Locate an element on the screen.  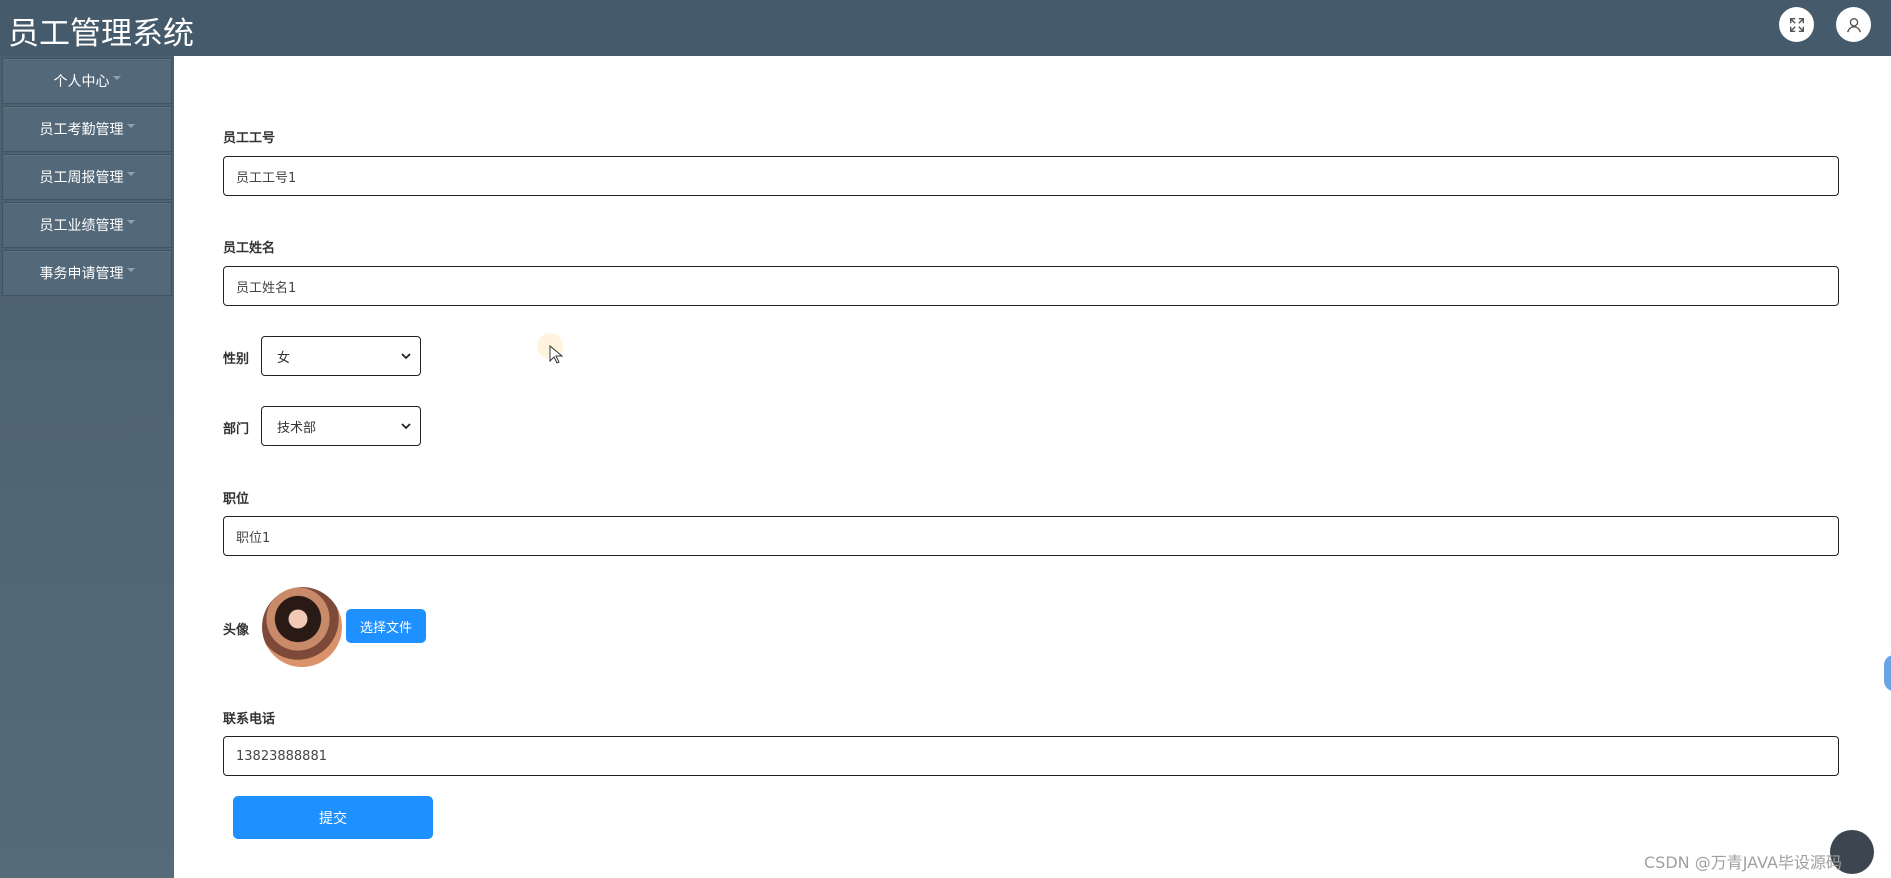
sidebar-item-performance: 员工业绩管理 is located at coordinates (87, 225).